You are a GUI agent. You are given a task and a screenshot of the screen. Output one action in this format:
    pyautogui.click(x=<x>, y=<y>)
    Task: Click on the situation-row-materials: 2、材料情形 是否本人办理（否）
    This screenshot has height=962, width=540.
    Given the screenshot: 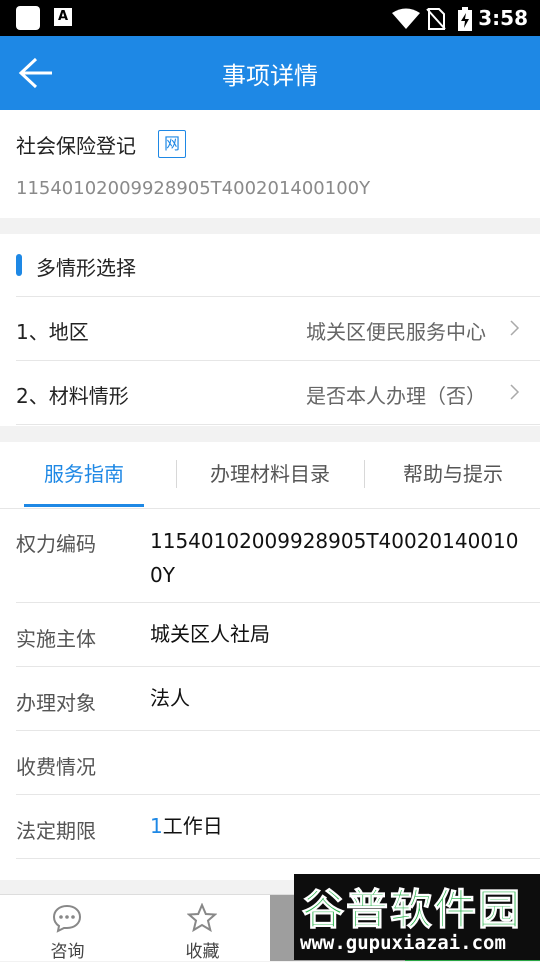 What is the action you would take?
    pyautogui.click(x=278, y=392)
    